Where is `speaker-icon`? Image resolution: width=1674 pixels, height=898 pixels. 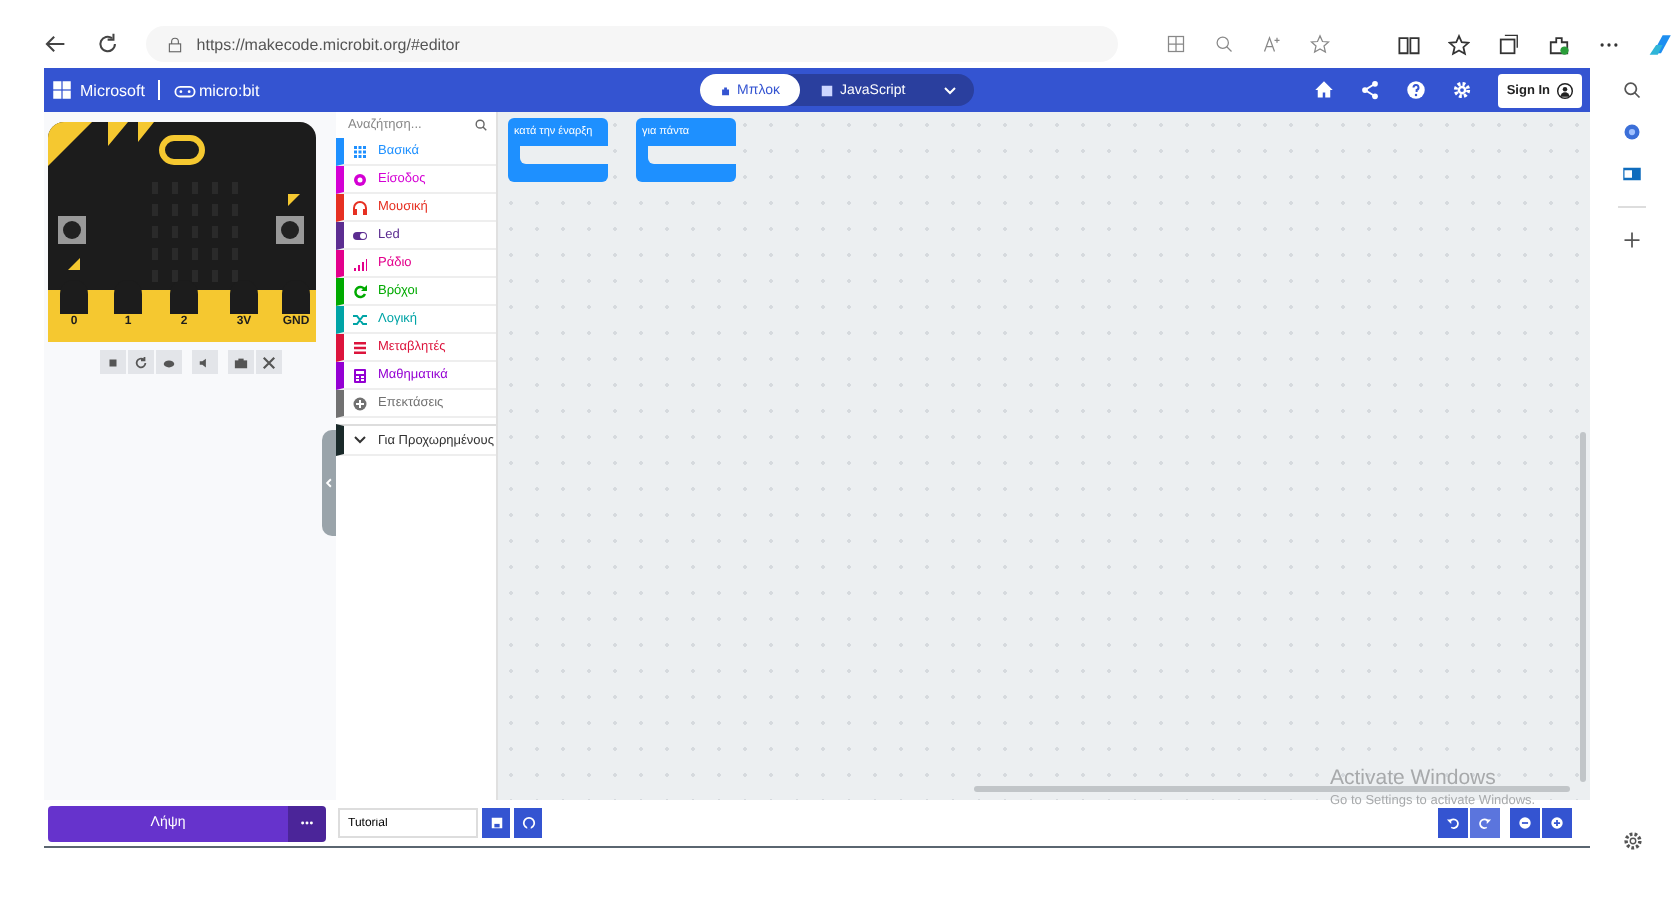 speaker-icon is located at coordinates (204, 362).